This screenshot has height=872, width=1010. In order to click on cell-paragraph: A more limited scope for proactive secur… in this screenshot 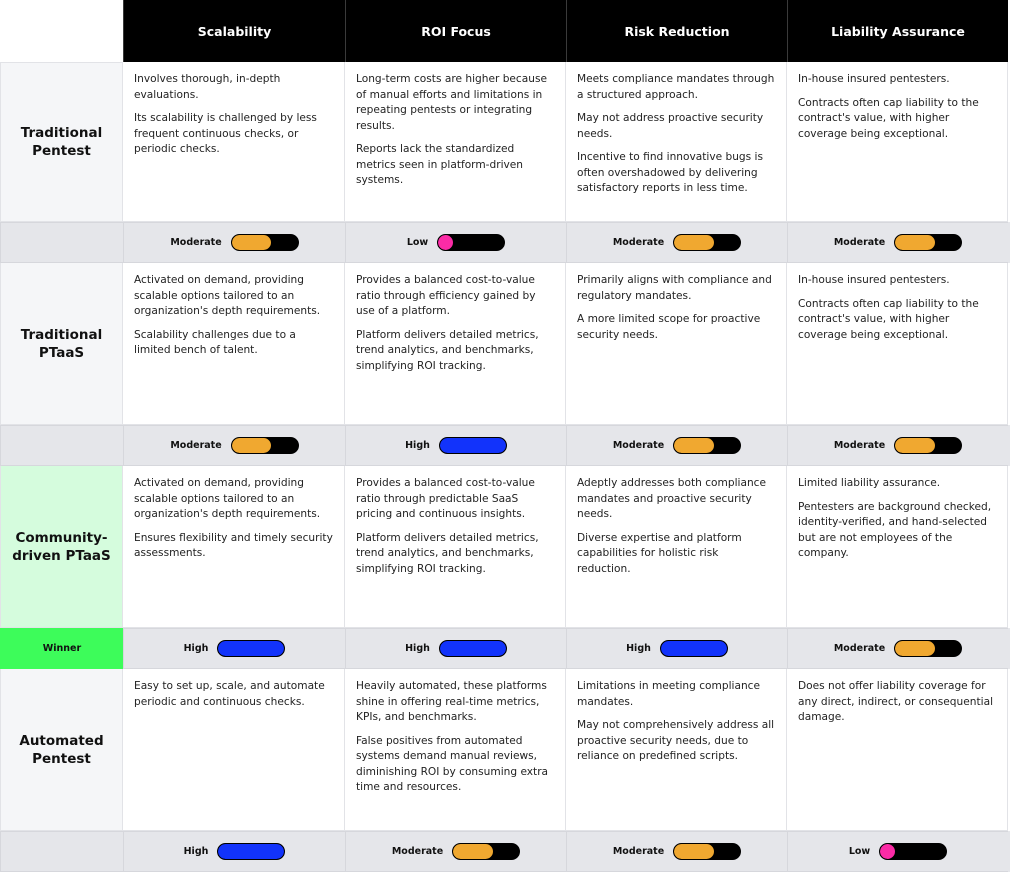, I will do `click(669, 327)`.